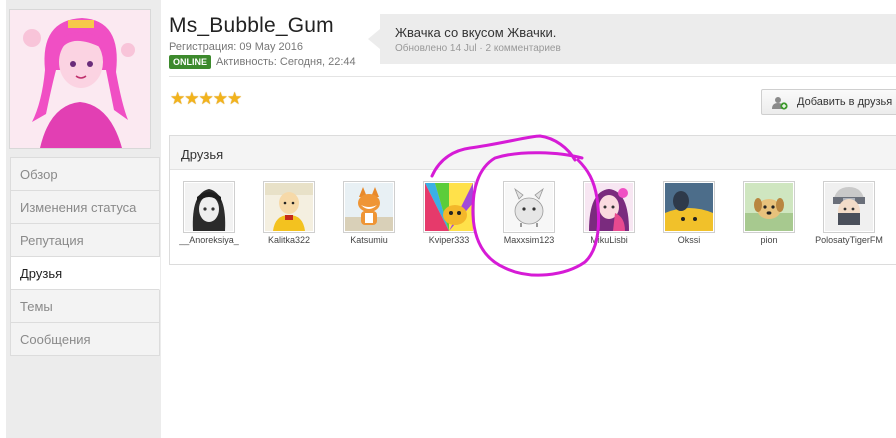  I want to click on registration-date: Регистрация: 09 May 2016, so click(236, 47).